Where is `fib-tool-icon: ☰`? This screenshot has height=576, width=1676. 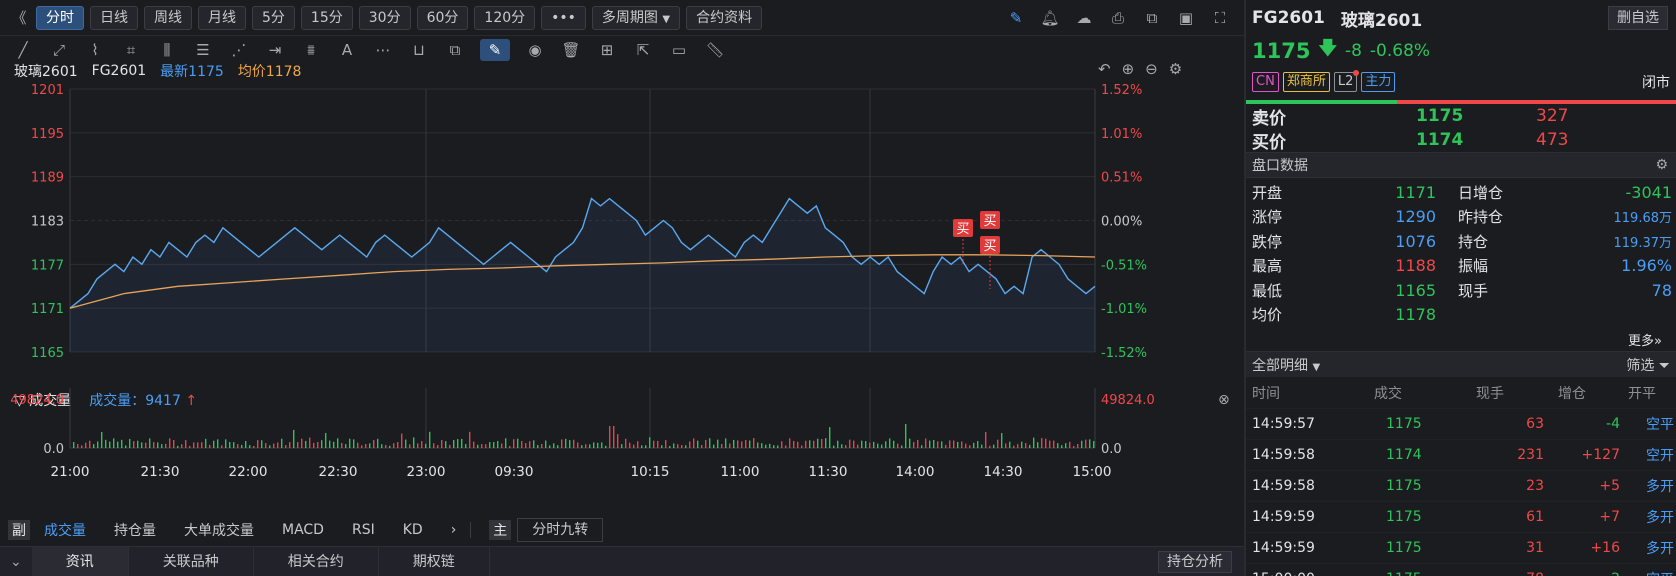 fib-tool-icon: ☰ is located at coordinates (203, 50).